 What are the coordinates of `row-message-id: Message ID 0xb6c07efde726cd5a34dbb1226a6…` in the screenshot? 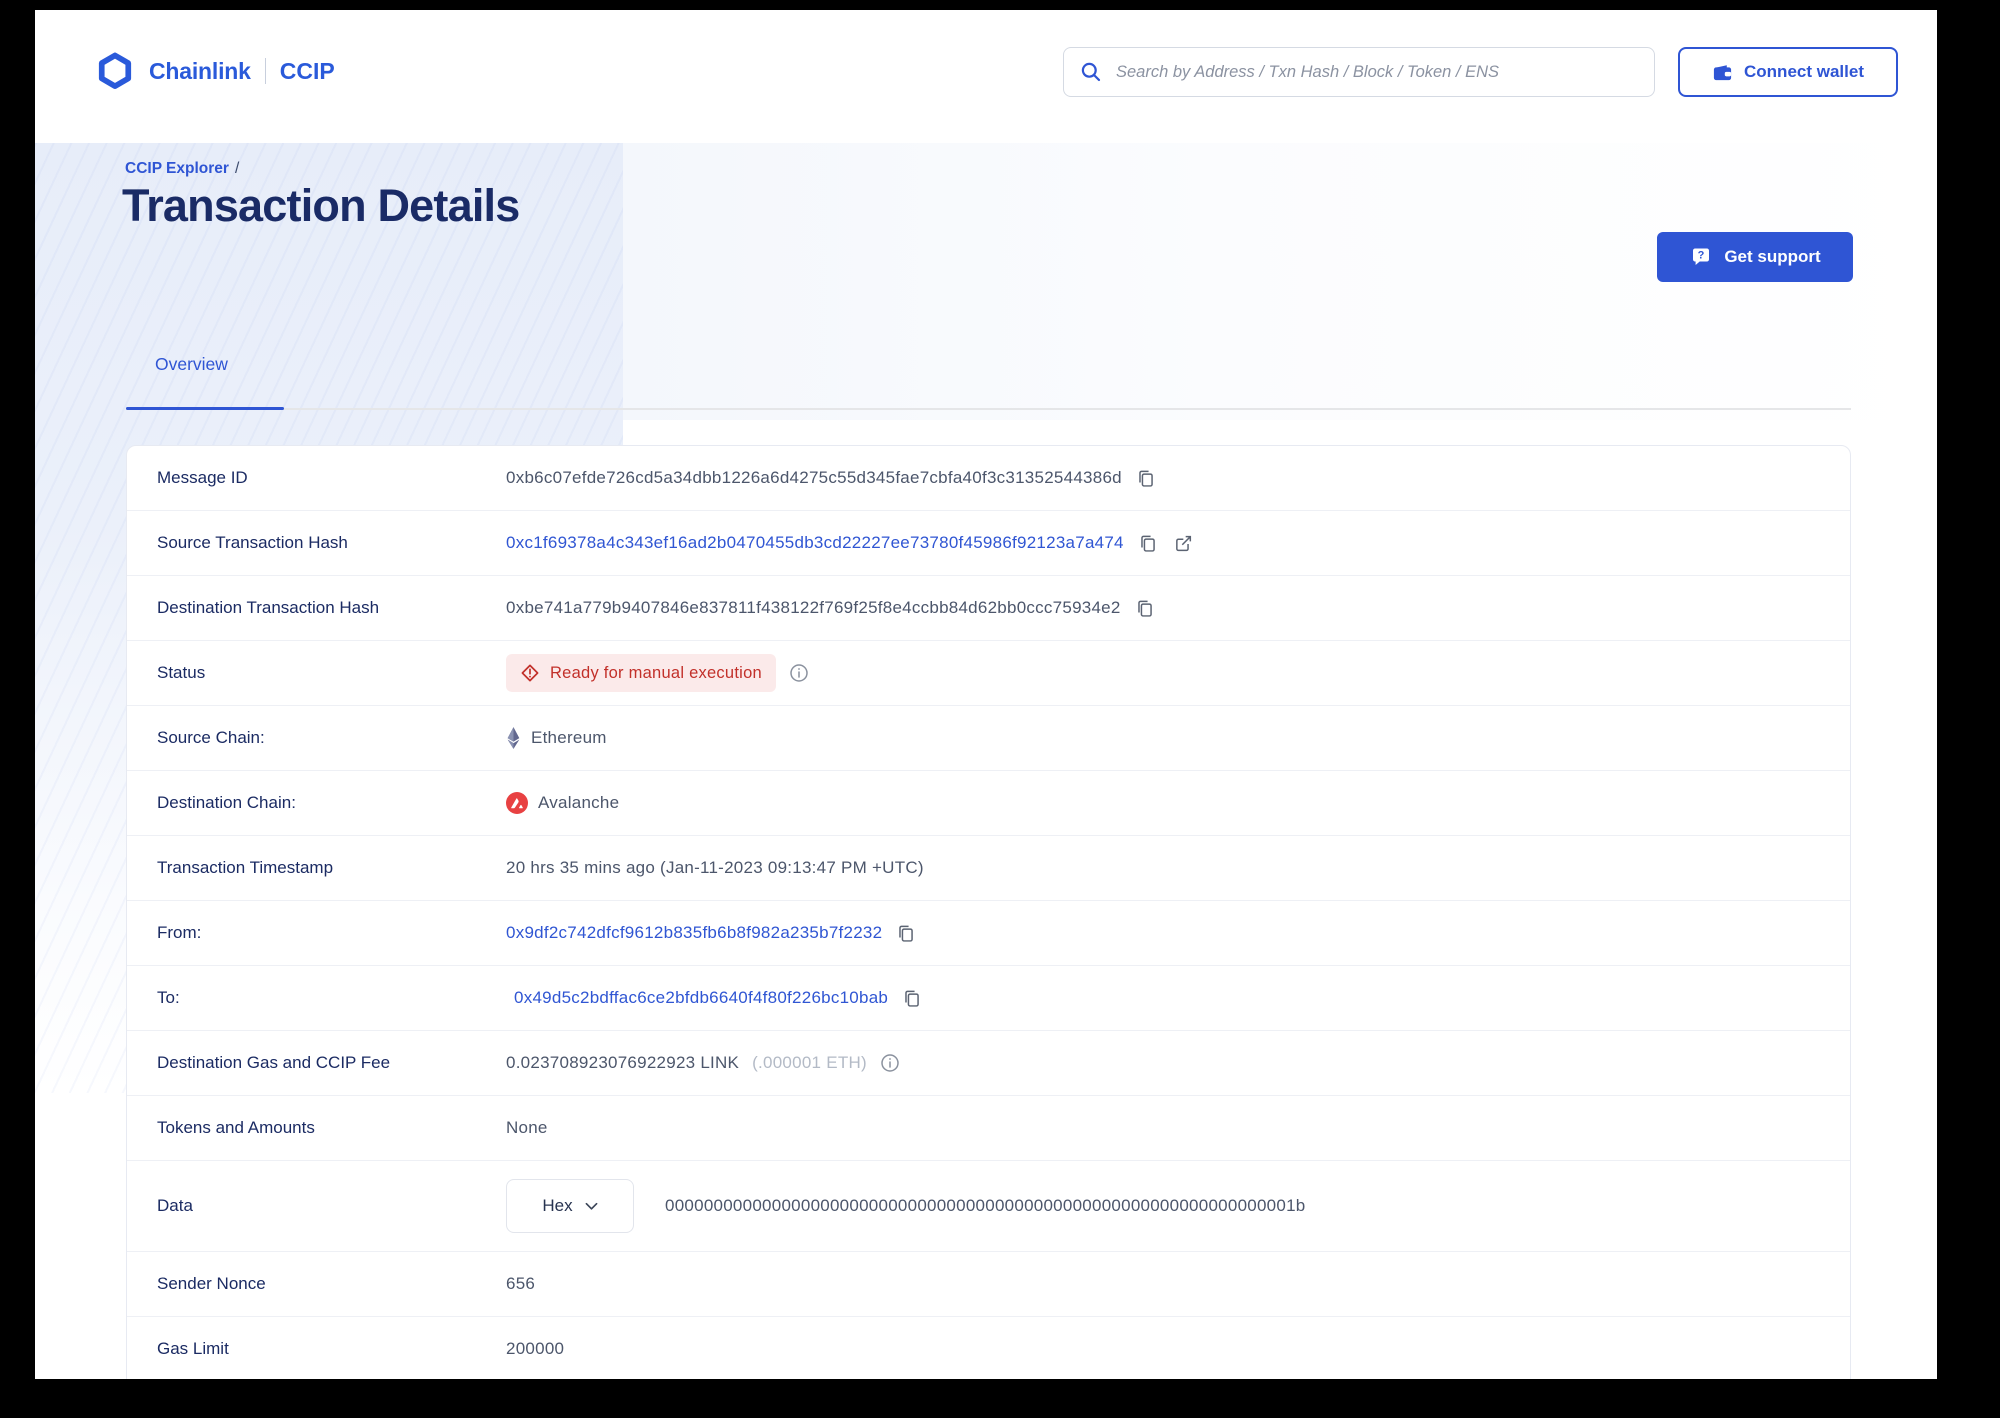 It's located at (988, 478).